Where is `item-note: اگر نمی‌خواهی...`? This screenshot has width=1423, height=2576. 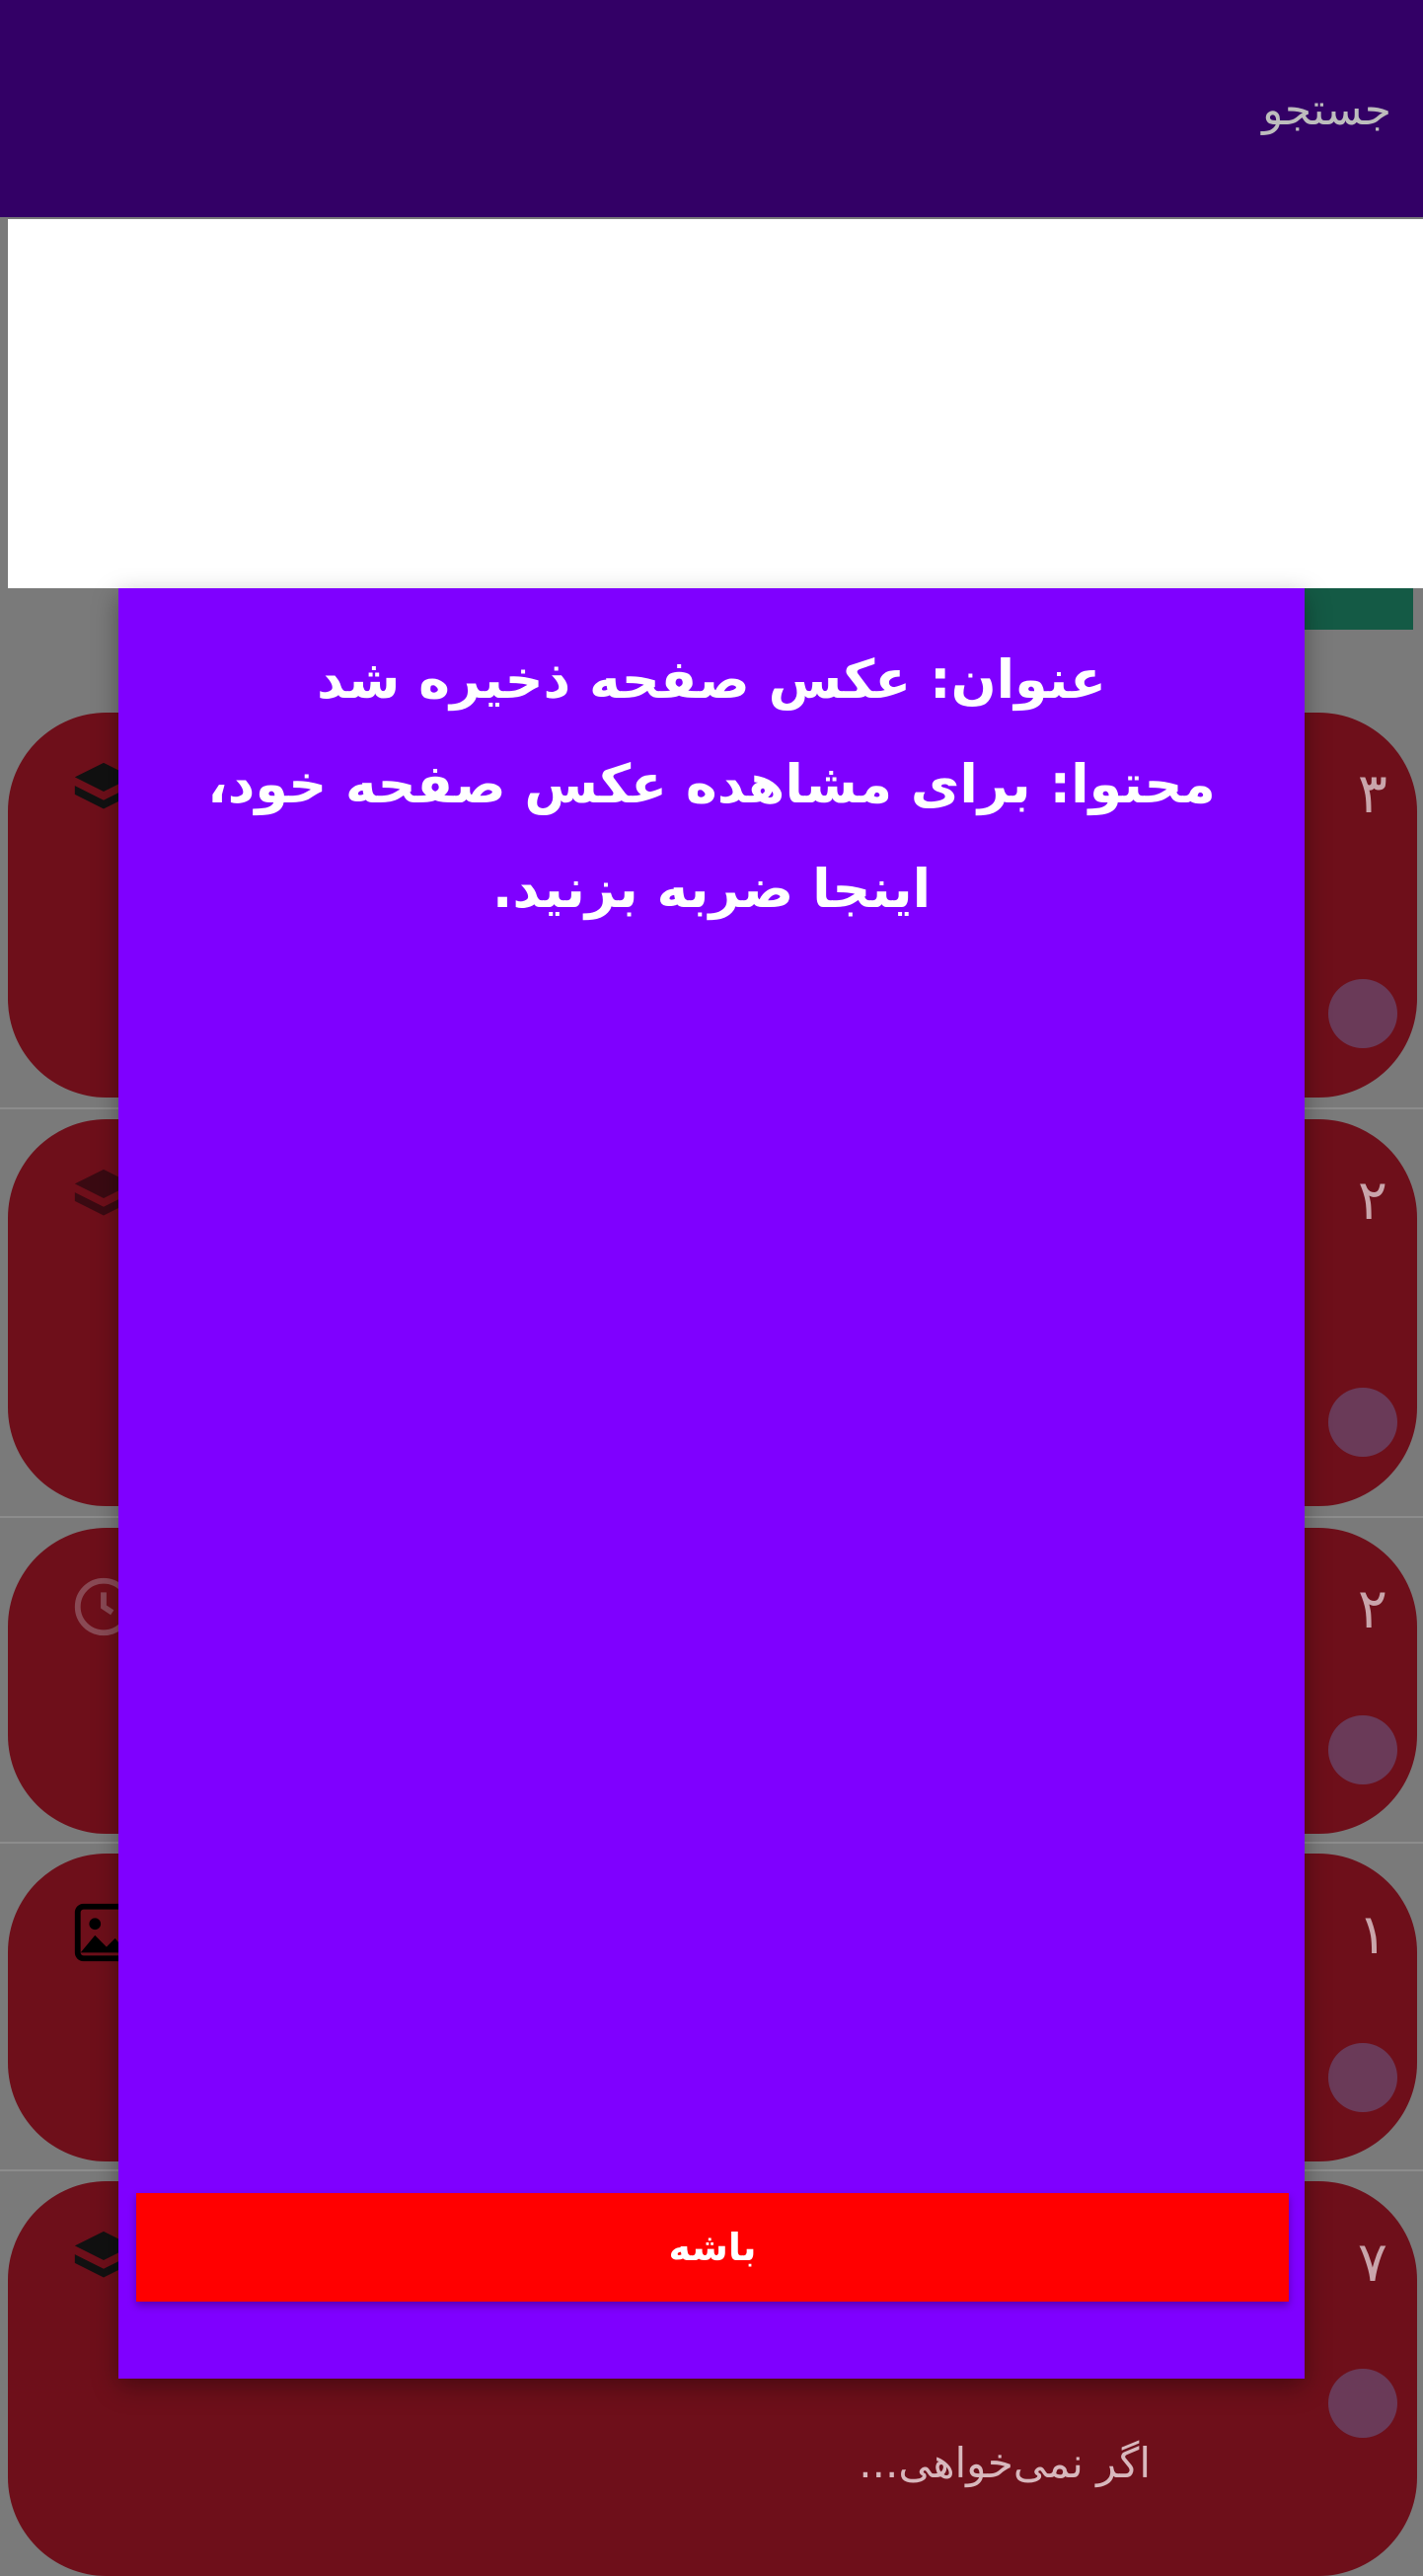 item-note: اگر نمی‌خواهی... is located at coordinates (1005, 2463).